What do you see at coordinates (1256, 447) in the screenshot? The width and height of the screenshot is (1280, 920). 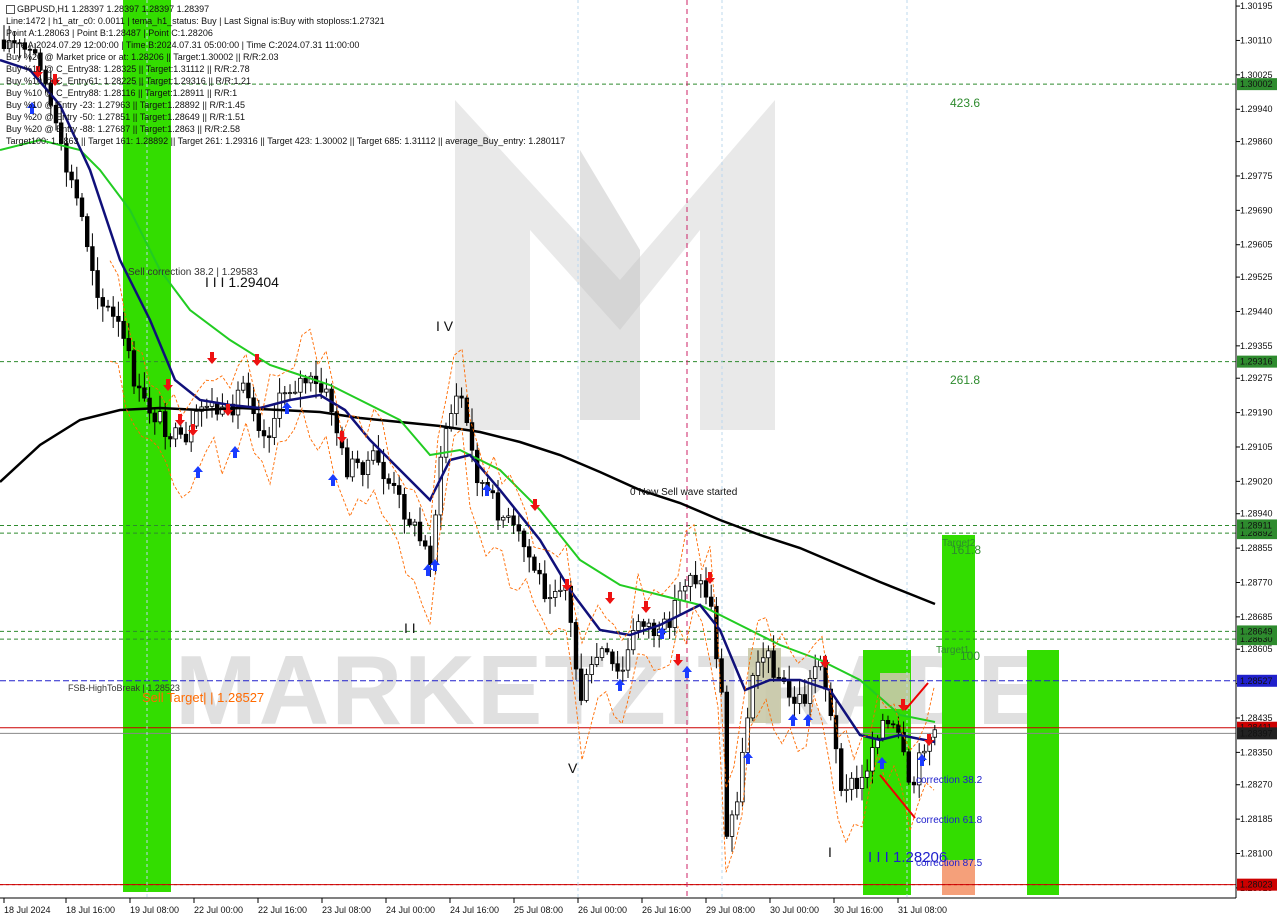 I see `y-tick-label: 1.29105` at bounding box center [1256, 447].